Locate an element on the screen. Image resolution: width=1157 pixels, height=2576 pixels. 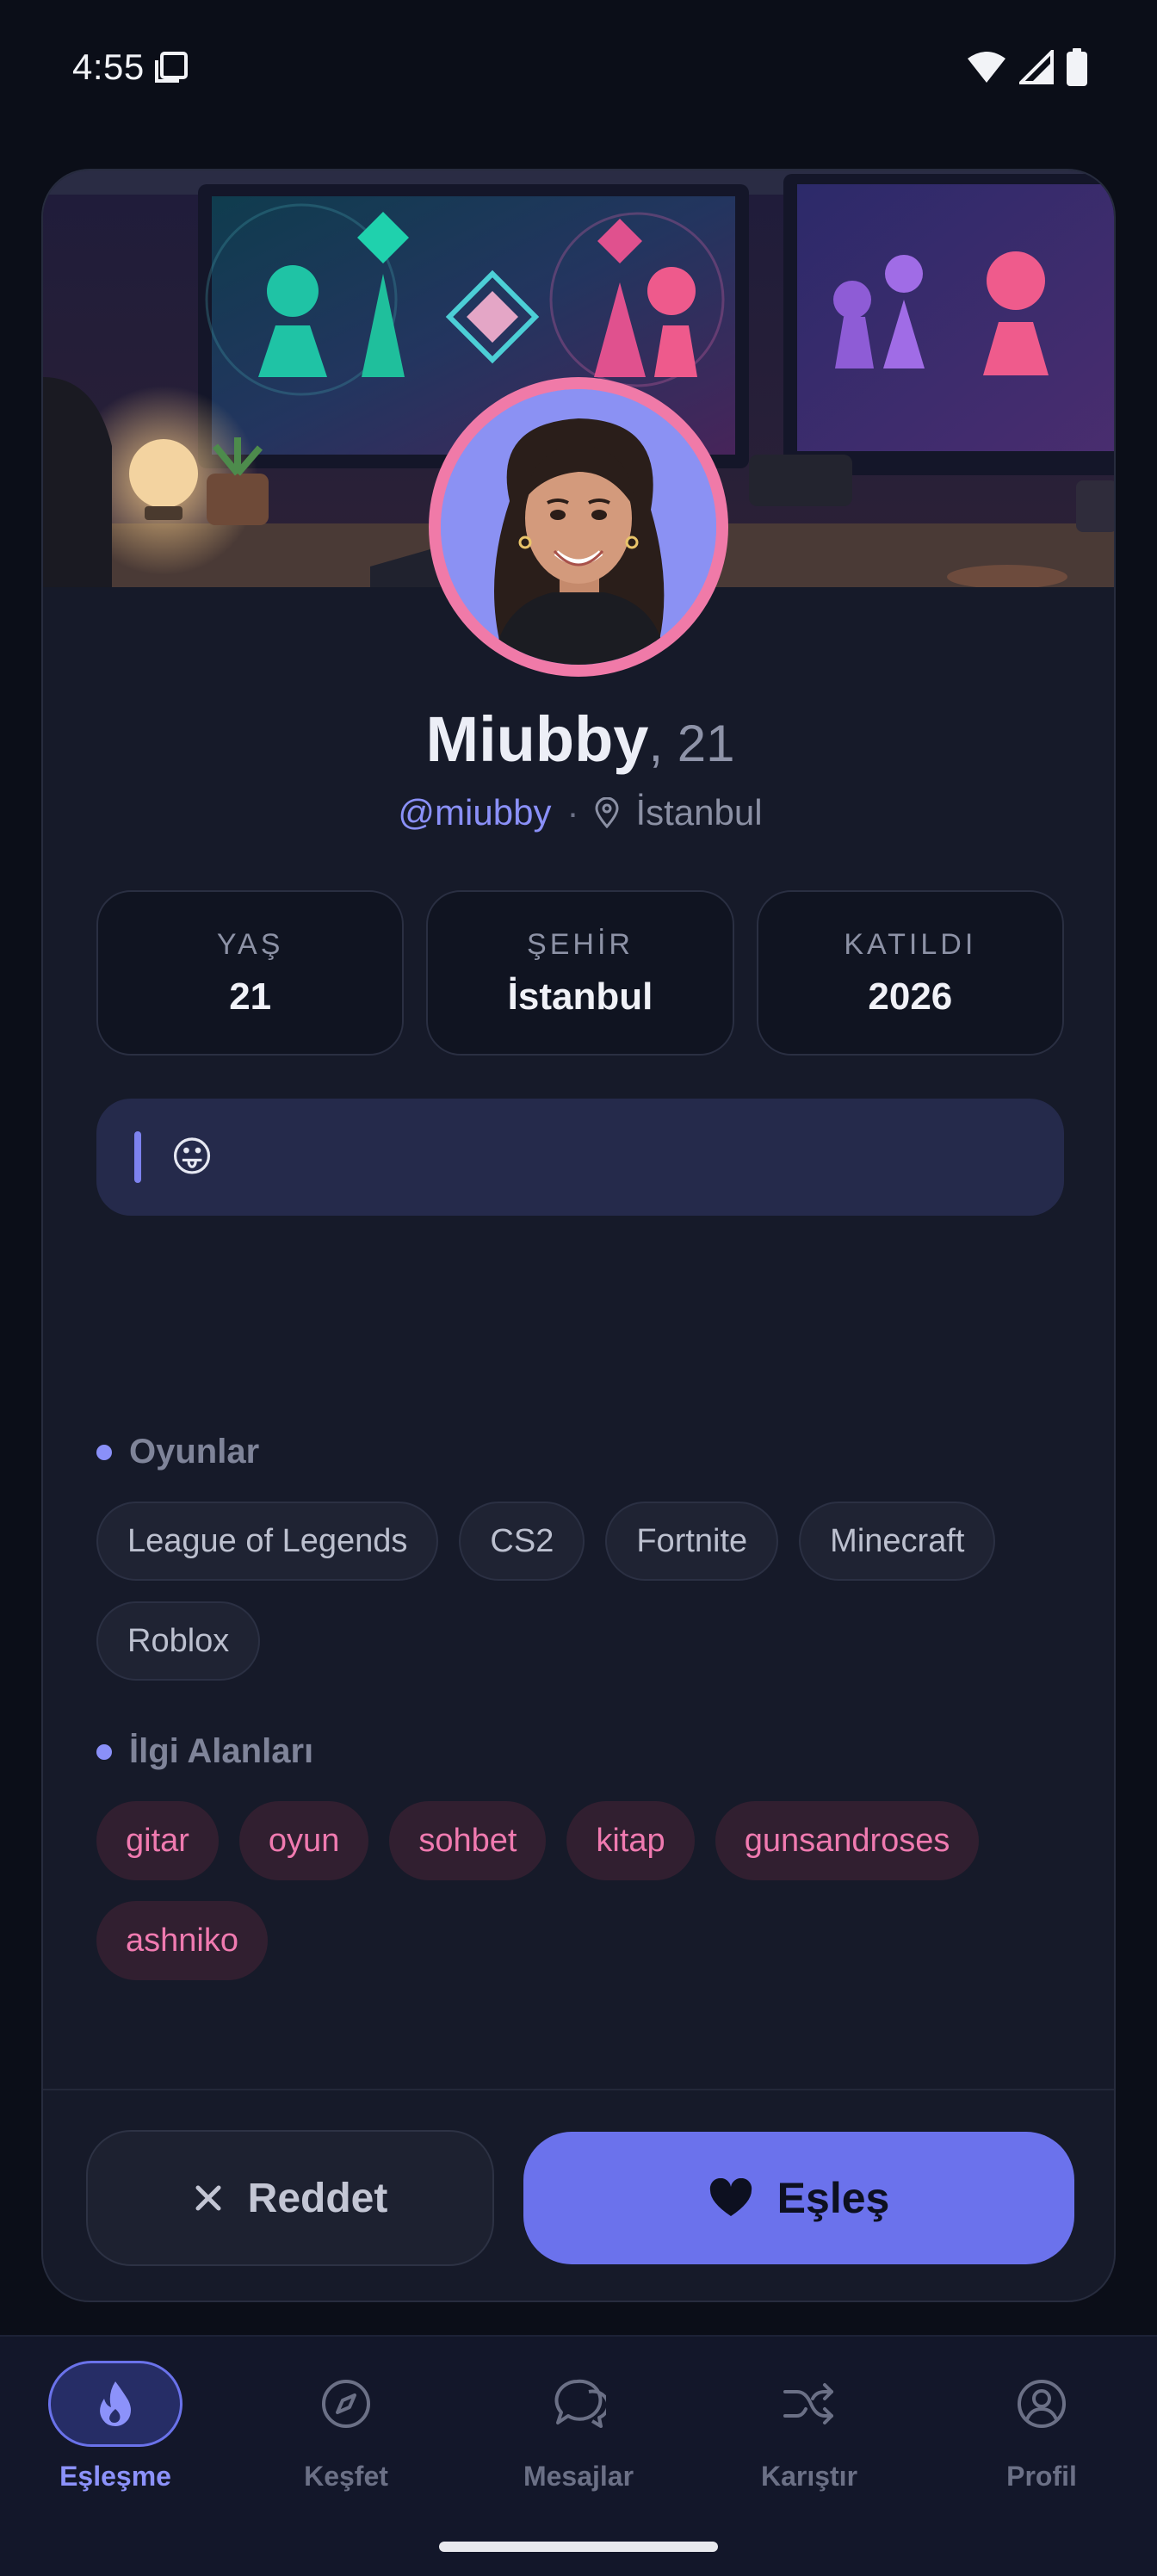
nav-label: Eşleşme is located at coordinates (115, 2476).